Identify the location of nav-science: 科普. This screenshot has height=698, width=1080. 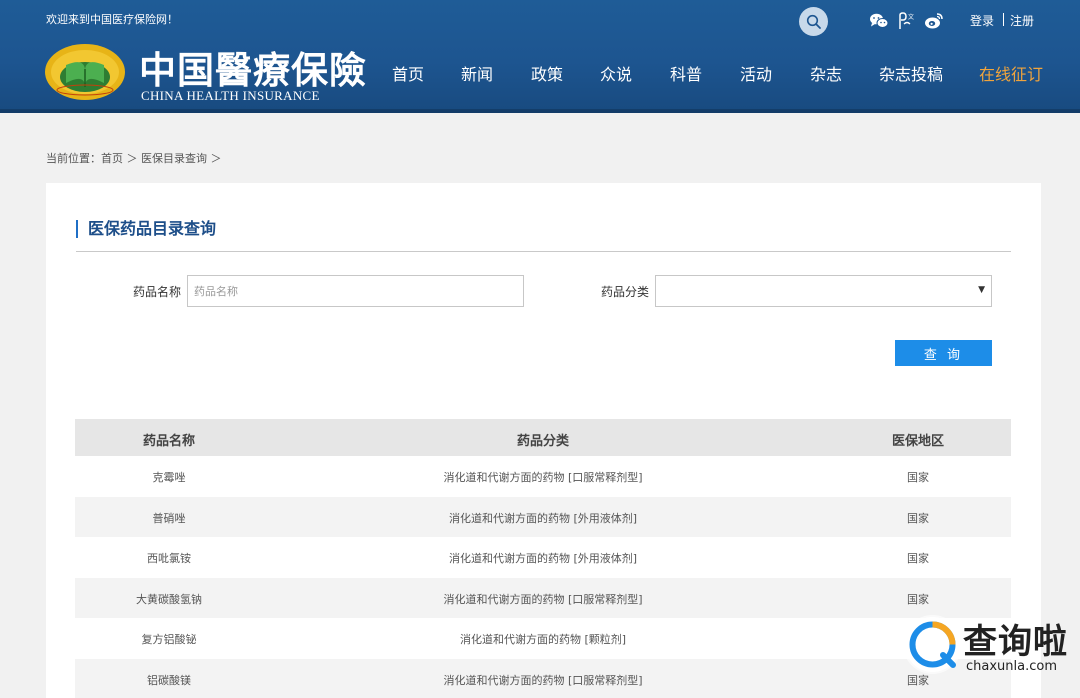
(686, 73).